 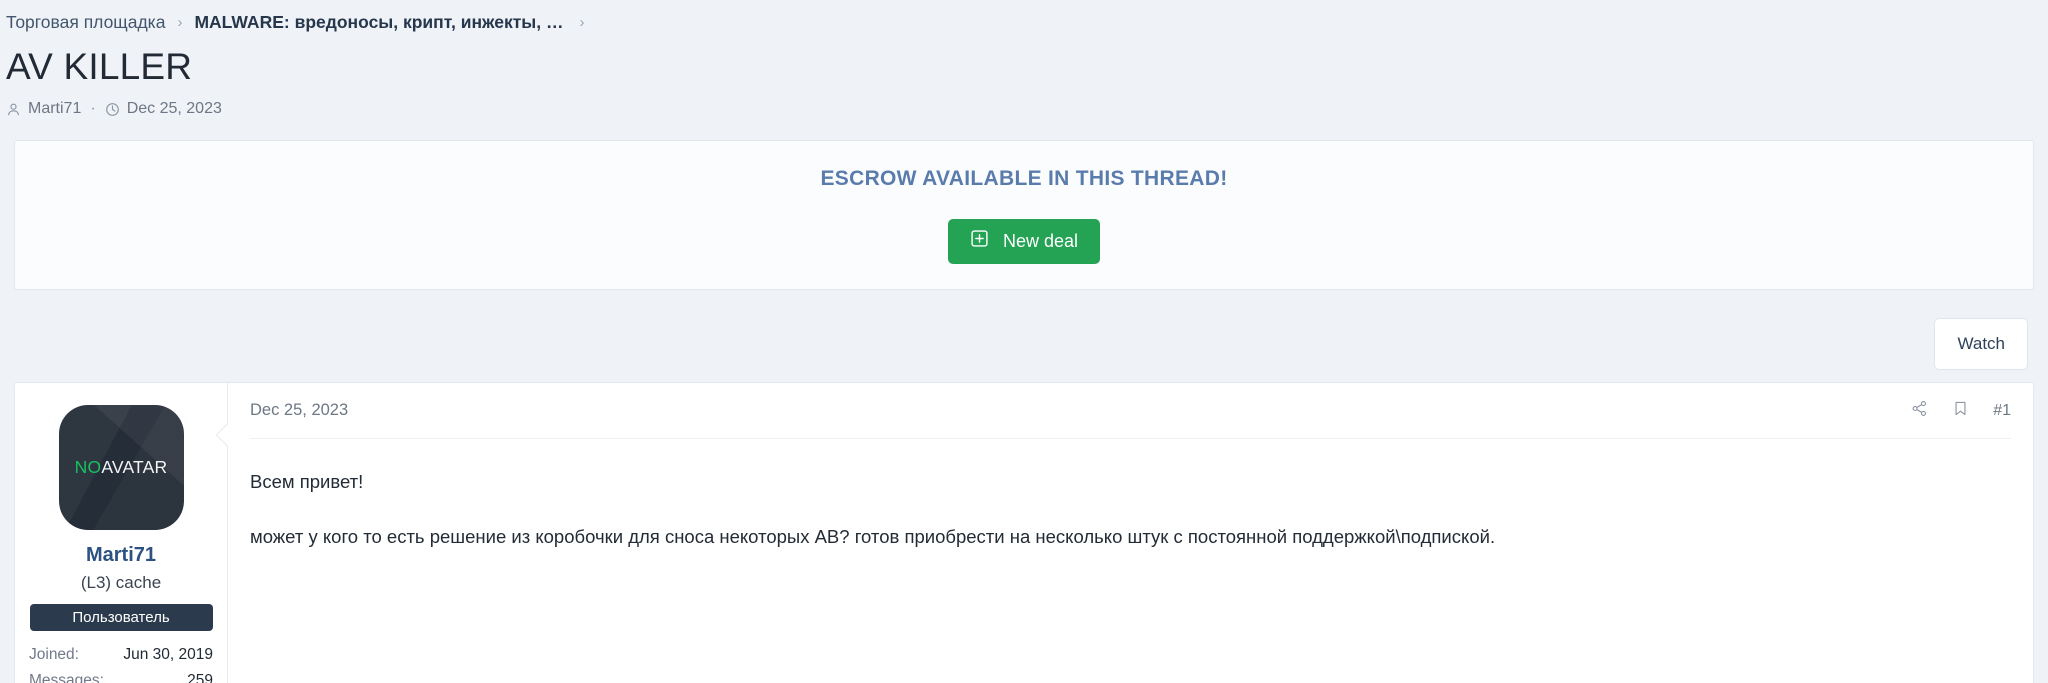 What do you see at coordinates (1130, 411) in the screenshot?
I see `post-header: Dec 25, 2023 #1` at bounding box center [1130, 411].